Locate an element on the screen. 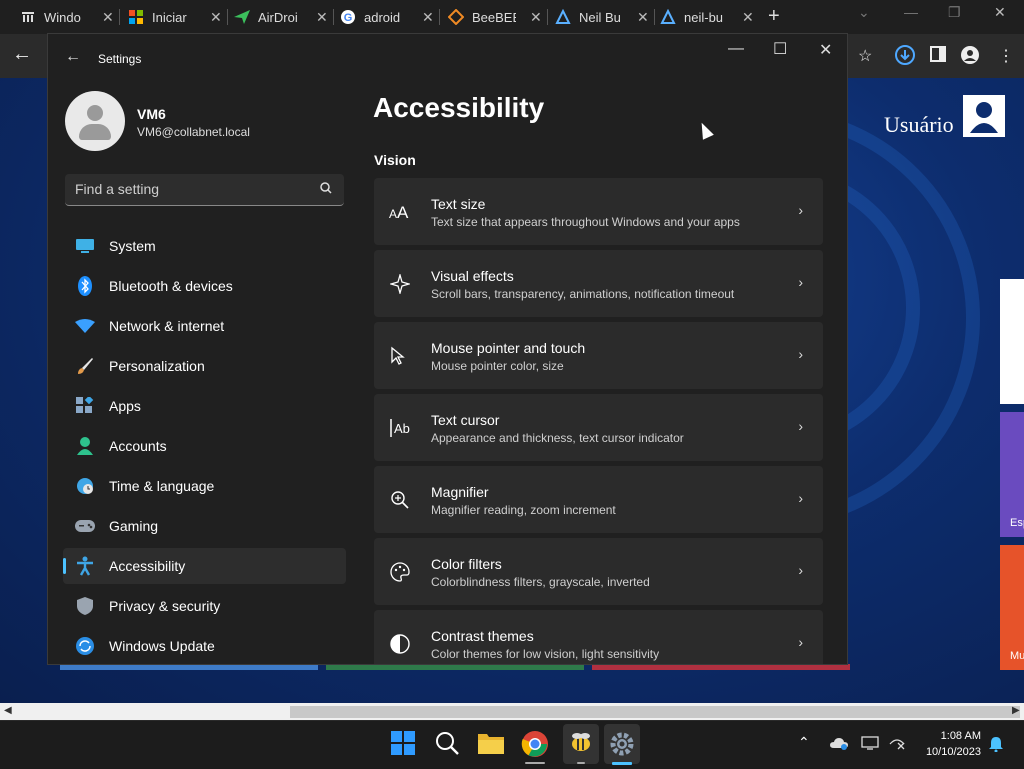 Image resolution: width=1024 pixels, height=769 pixels. running-indicator is located at coordinates (581, 763).